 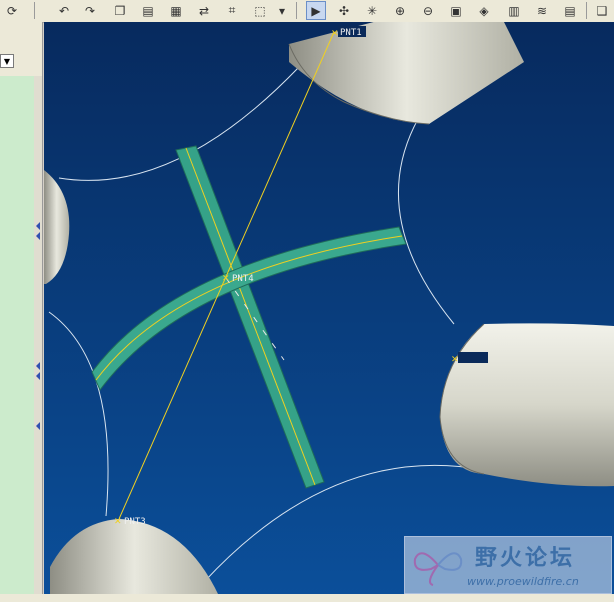 I want to click on watermark-title: 野火论坛, so click(x=525, y=558).